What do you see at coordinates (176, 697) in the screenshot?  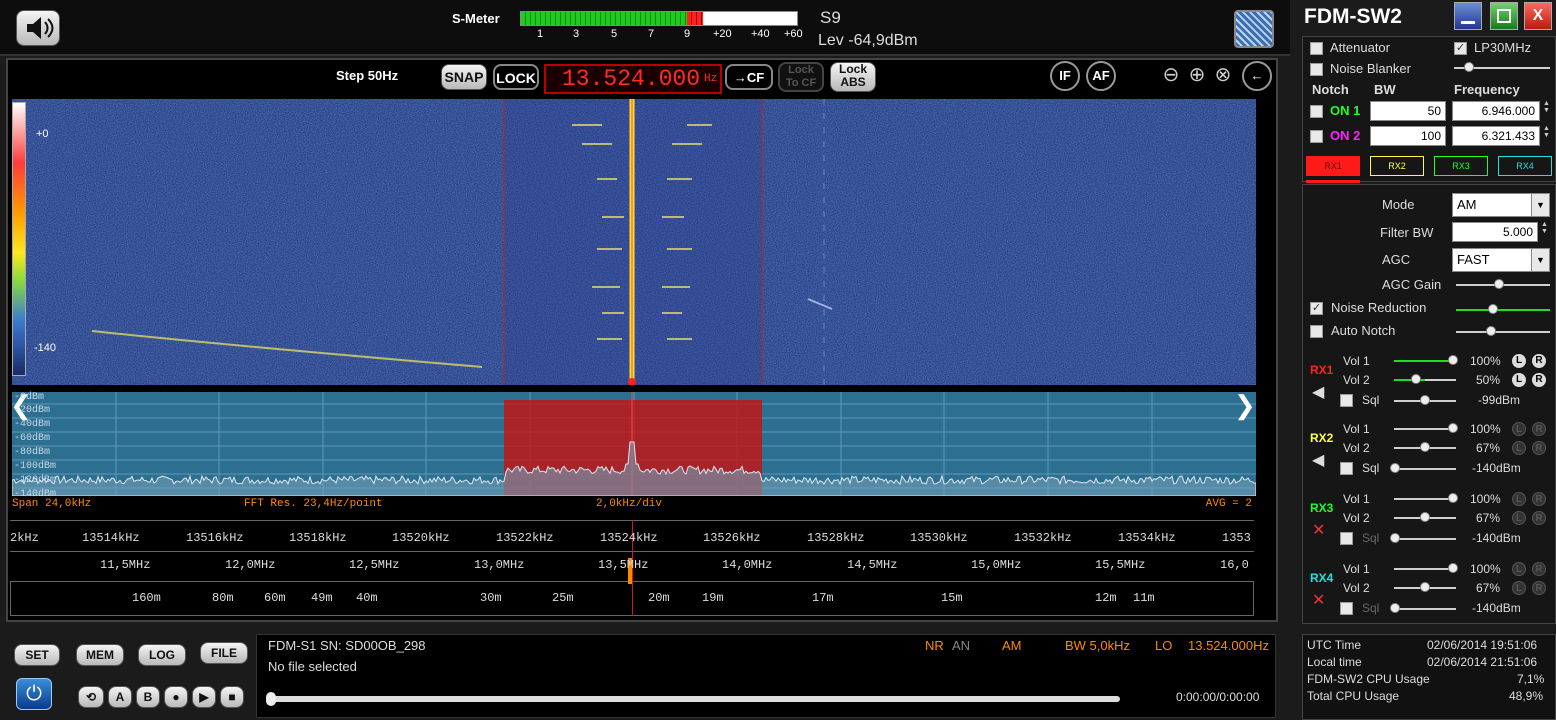 I see `record-icon: ●` at bounding box center [176, 697].